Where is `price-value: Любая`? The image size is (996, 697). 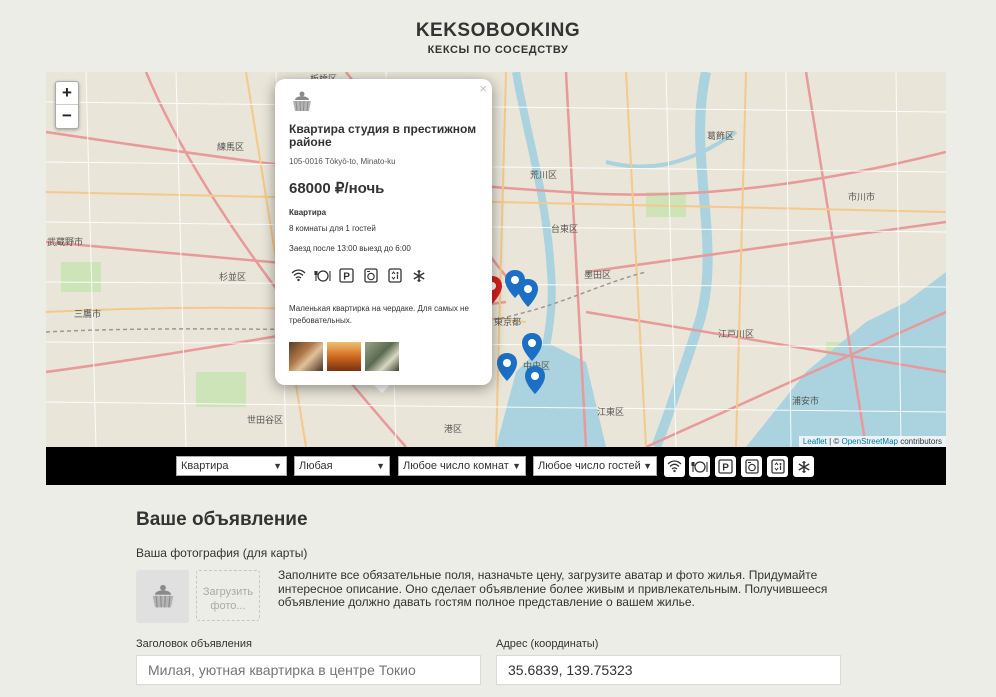
price-value: Любая is located at coordinates (316, 466).